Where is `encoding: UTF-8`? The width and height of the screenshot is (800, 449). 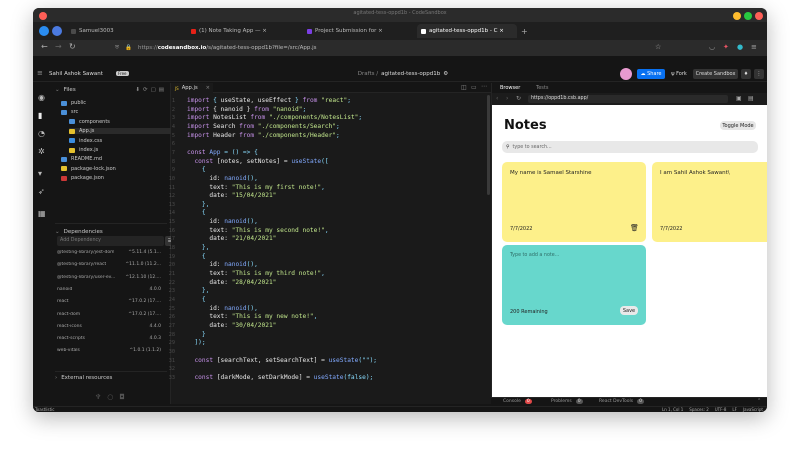
encoding: UTF-8 is located at coordinates (721, 409).